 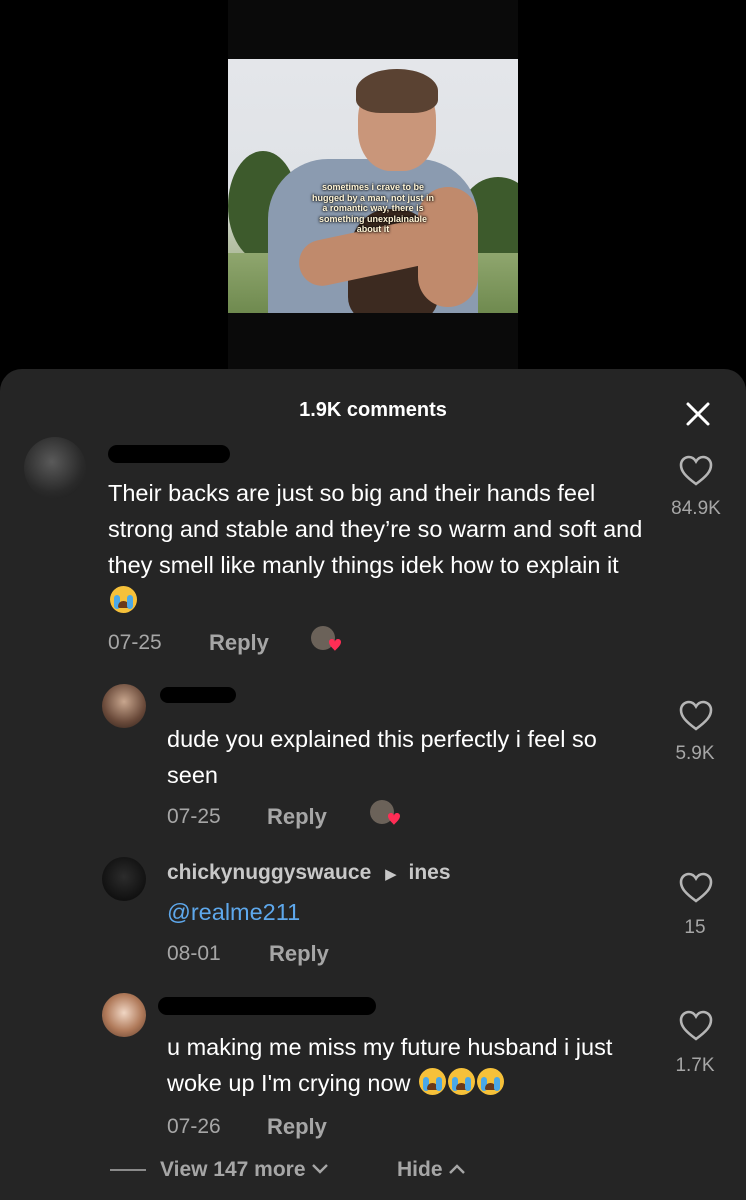 What do you see at coordinates (698, 414) in the screenshot?
I see `close-icon` at bounding box center [698, 414].